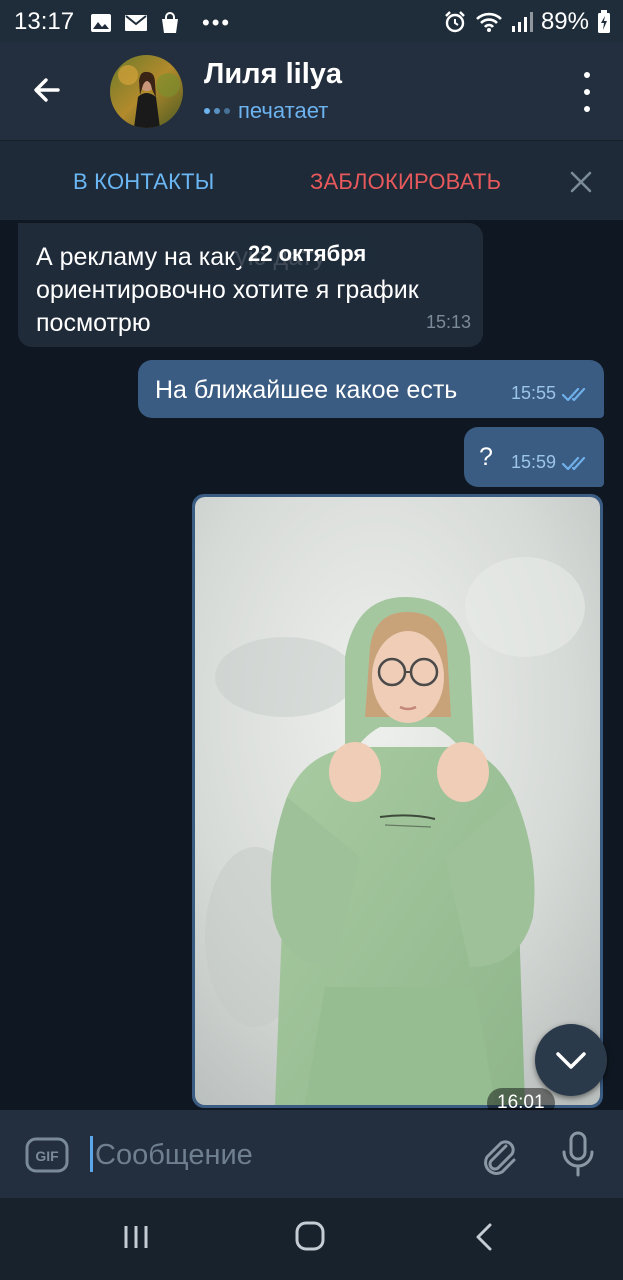  I want to click on battery-percent: 89%, so click(564, 21).